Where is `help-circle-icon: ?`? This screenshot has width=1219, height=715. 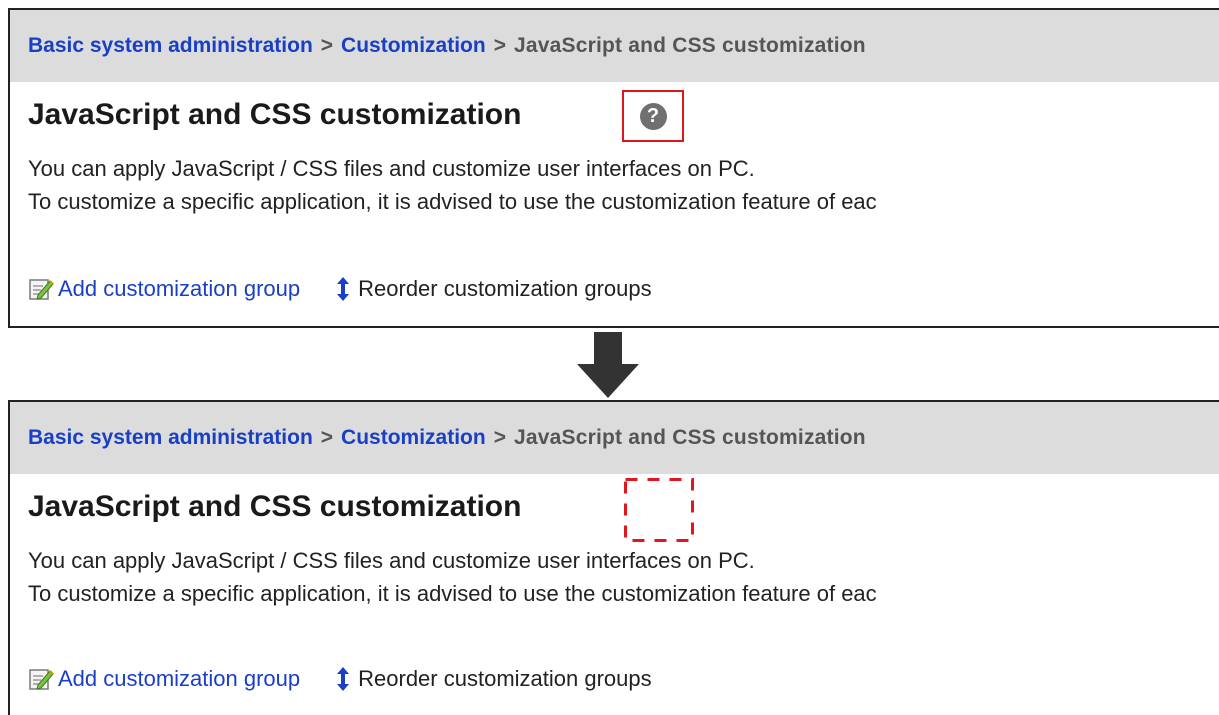 help-circle-icon: ? is located at coordinates (653, 116).